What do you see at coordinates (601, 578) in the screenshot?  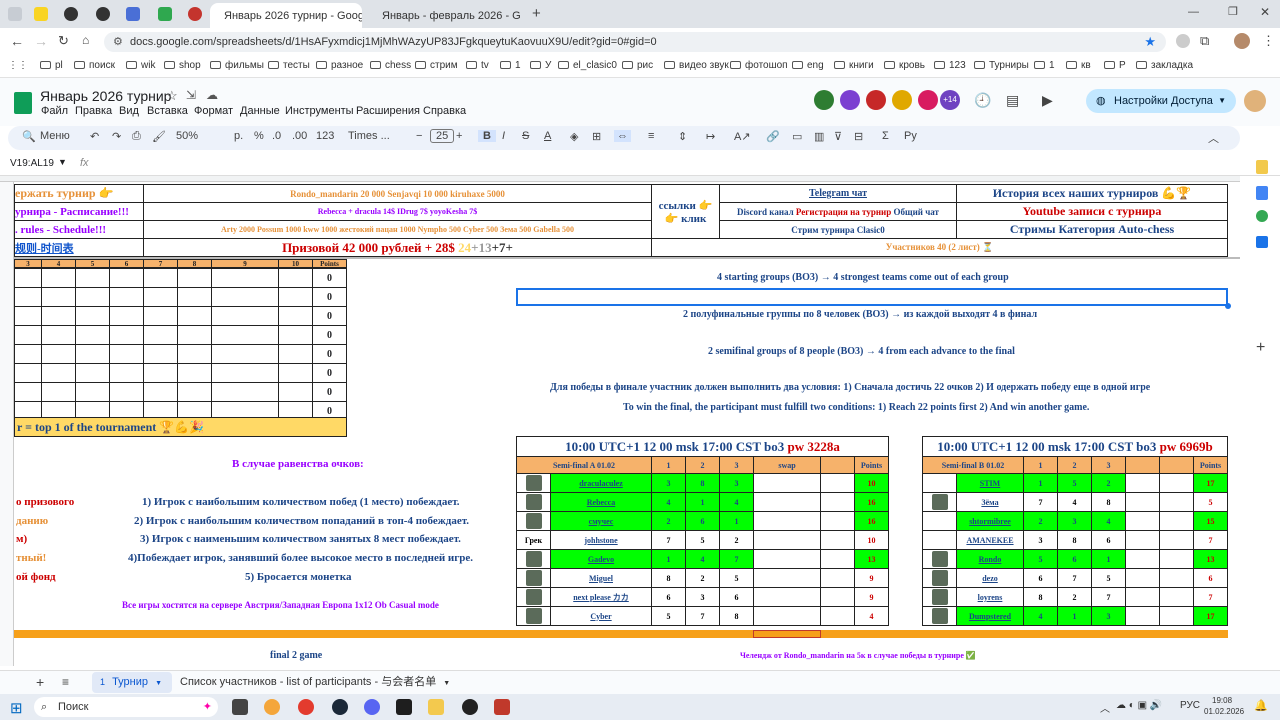 I see `player-name: Miguel` at bounding box center [601, 578].